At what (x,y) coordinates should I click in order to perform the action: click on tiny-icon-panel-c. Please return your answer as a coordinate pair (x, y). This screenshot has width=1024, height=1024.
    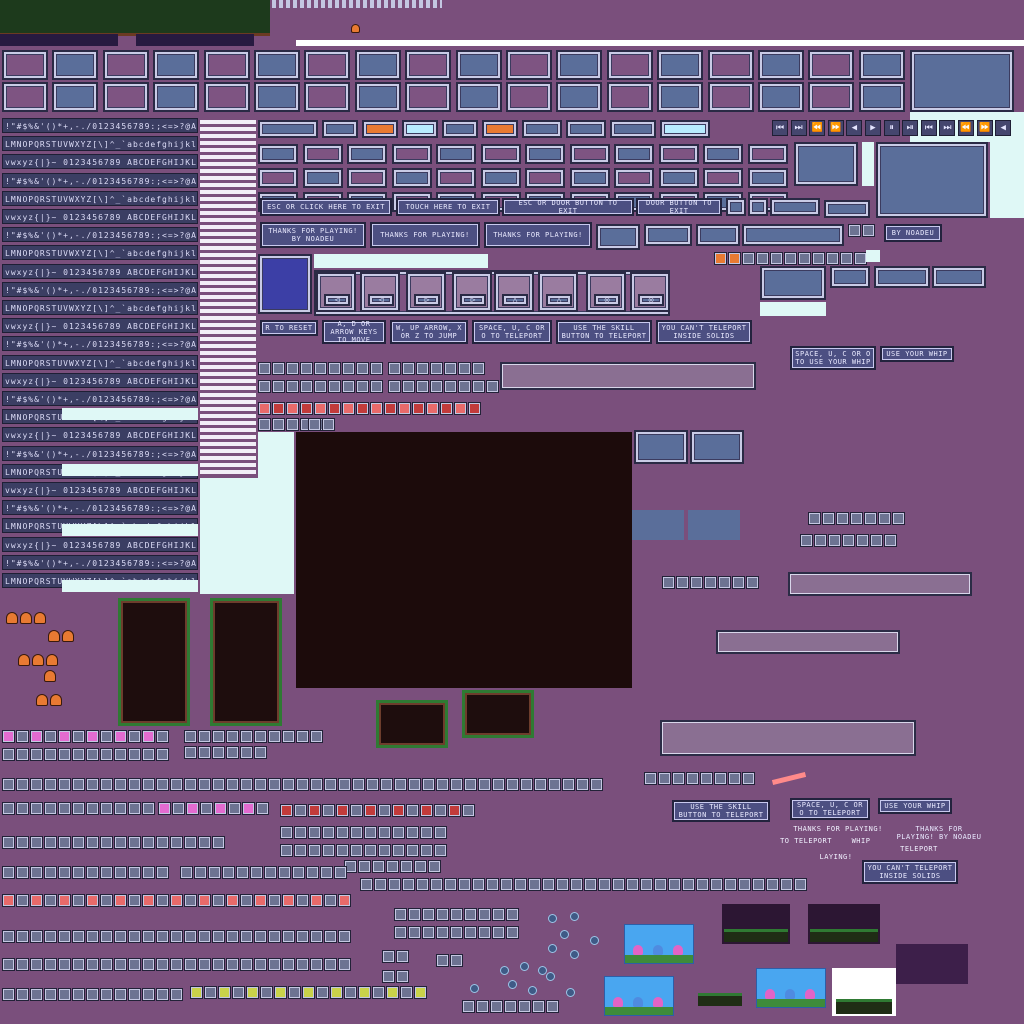
    Looking at the image, I should click on (795, 207).